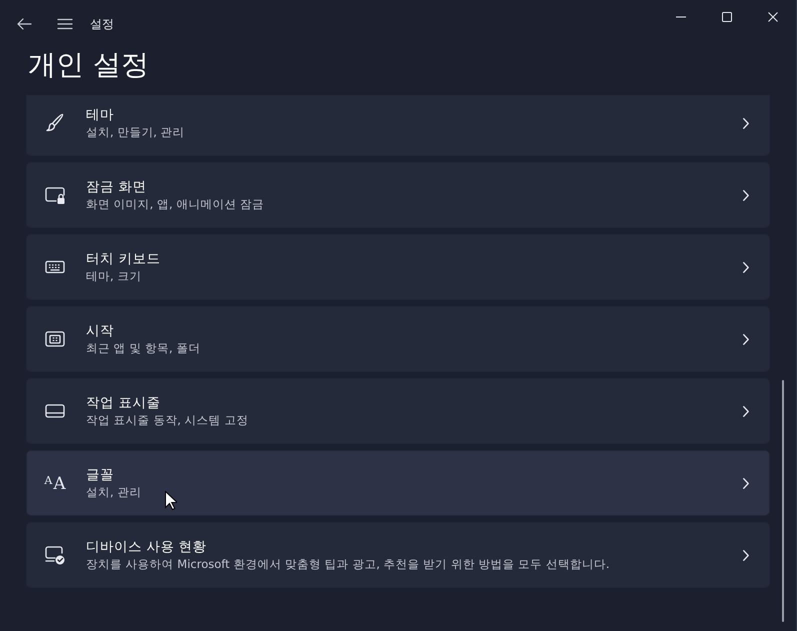 This screenshot has width=797, height=631. I want to click on app-grid-icon, so click(55, 339).